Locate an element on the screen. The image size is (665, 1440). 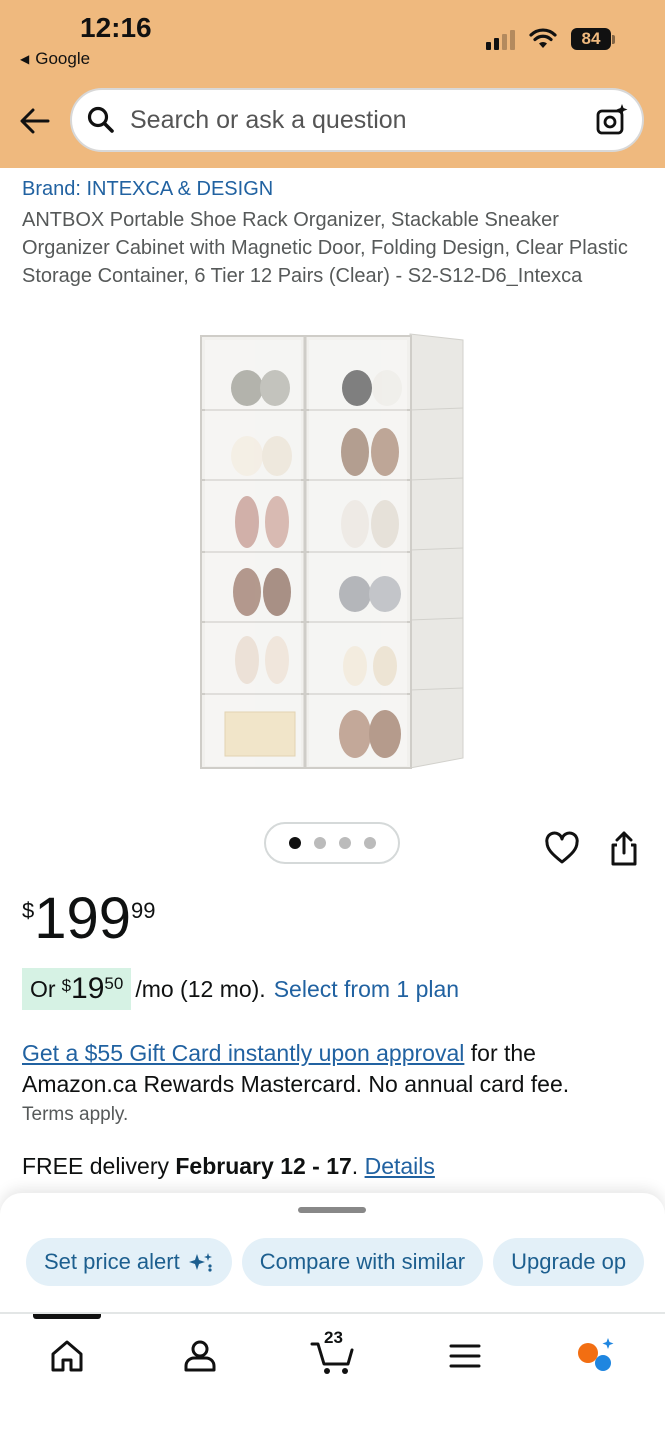
price-currency: $ is located at coordinates (28, 910).